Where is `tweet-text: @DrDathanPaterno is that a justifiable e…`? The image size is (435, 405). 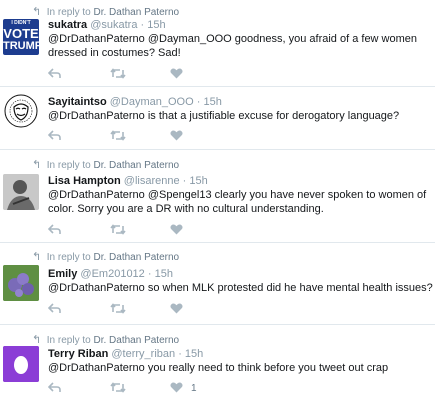
tweet-text: @DrDathanPaterno is that a justifiable e… is located at coordinates (224, 116).